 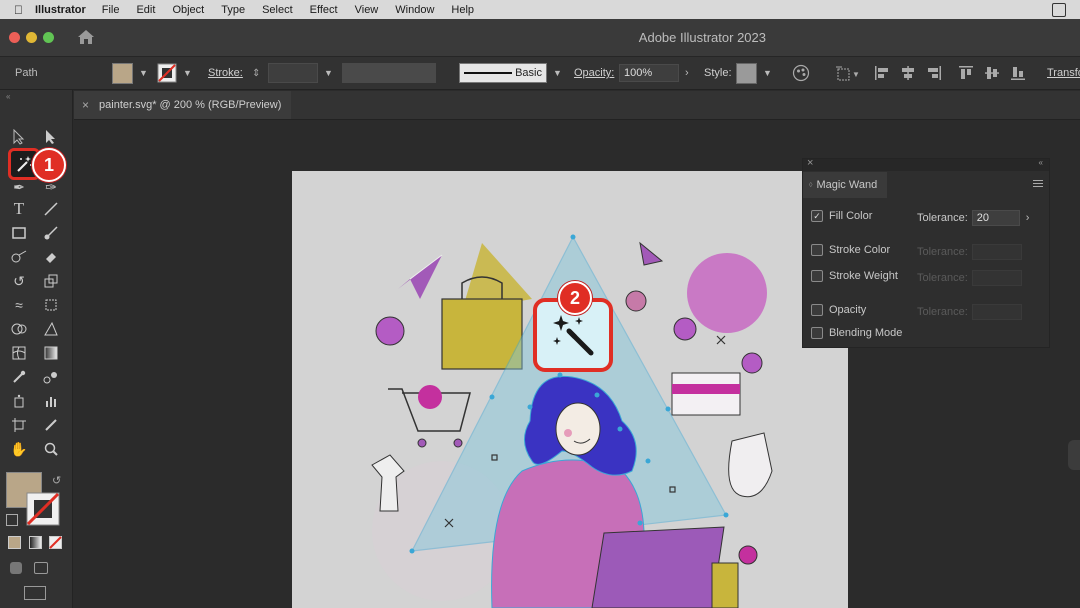 What do you see at coordinates (167, 73) in the screenshot?
I see `stroke-none-swatch` at bounding box center [167, 73].